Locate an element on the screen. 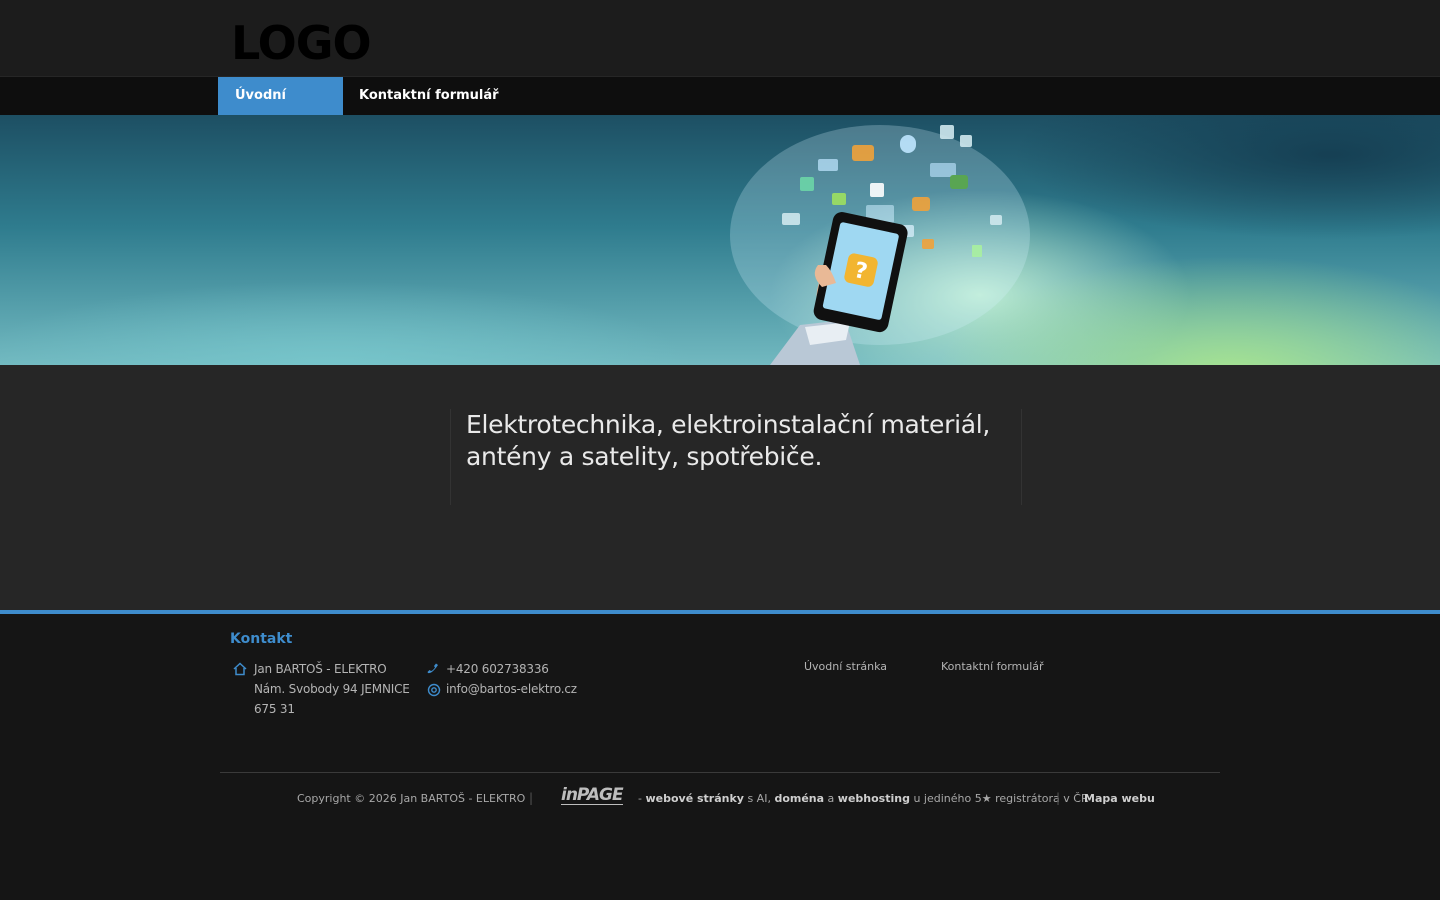 Image resolution: width=1440 pixels, height=900 pixels. contact-email: info@bartos-elektro.cz is located at coordinates (511, 689).